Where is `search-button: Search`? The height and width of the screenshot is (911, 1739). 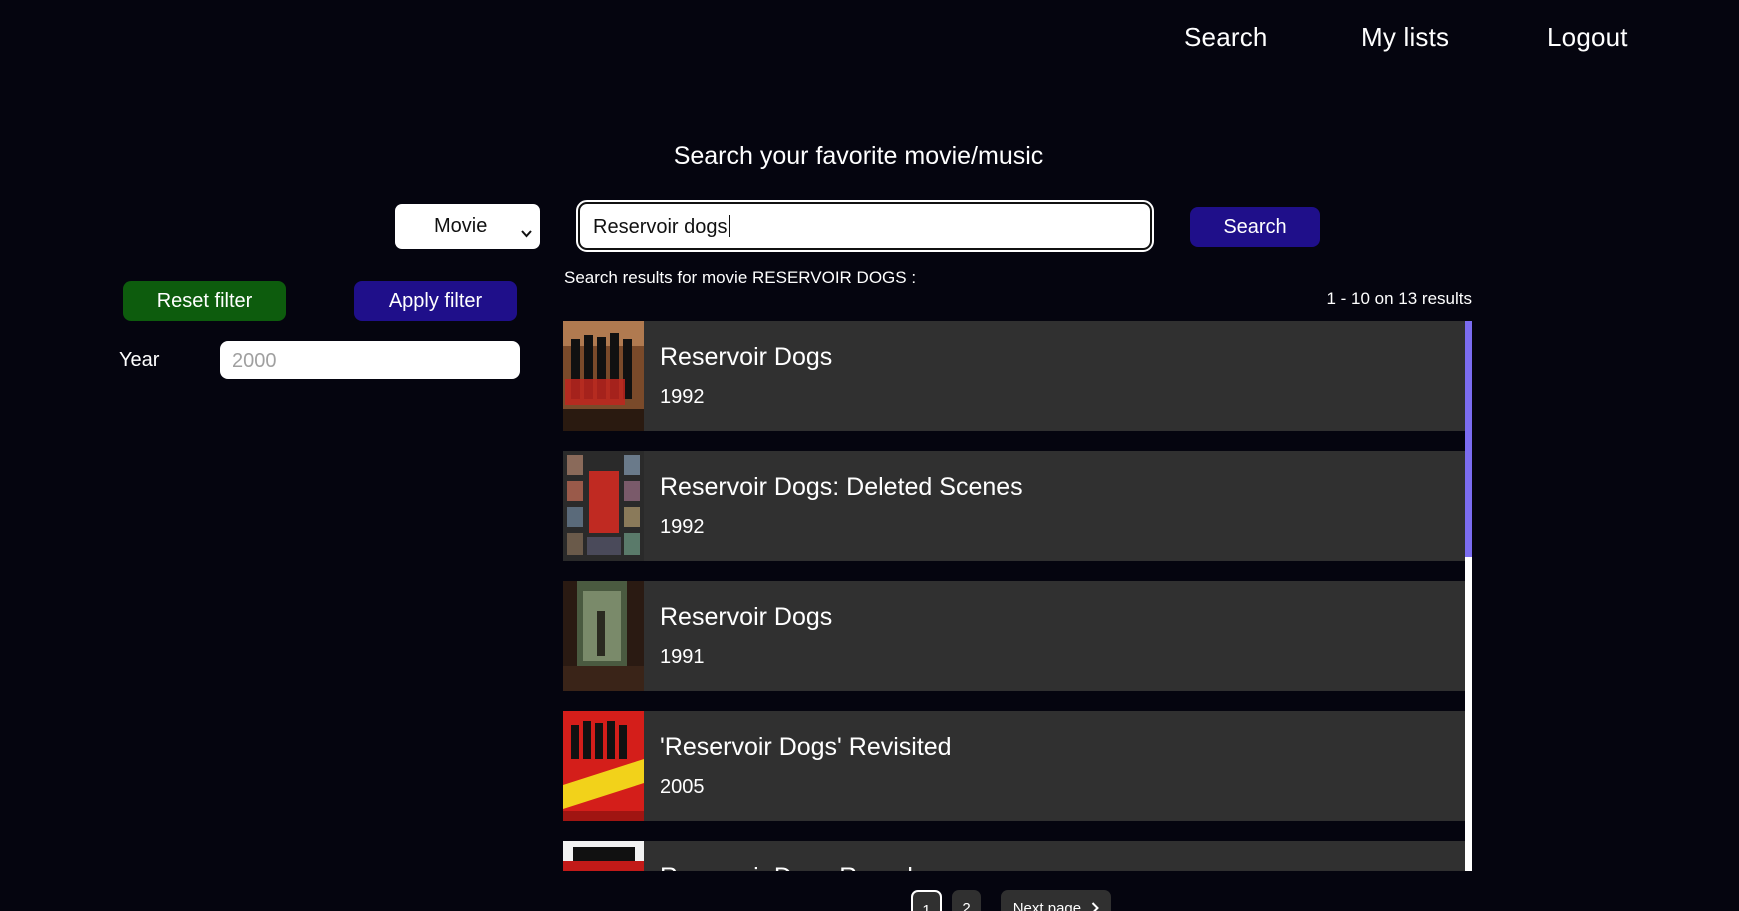 search-button: Search is located at coordinates (1255, 227).